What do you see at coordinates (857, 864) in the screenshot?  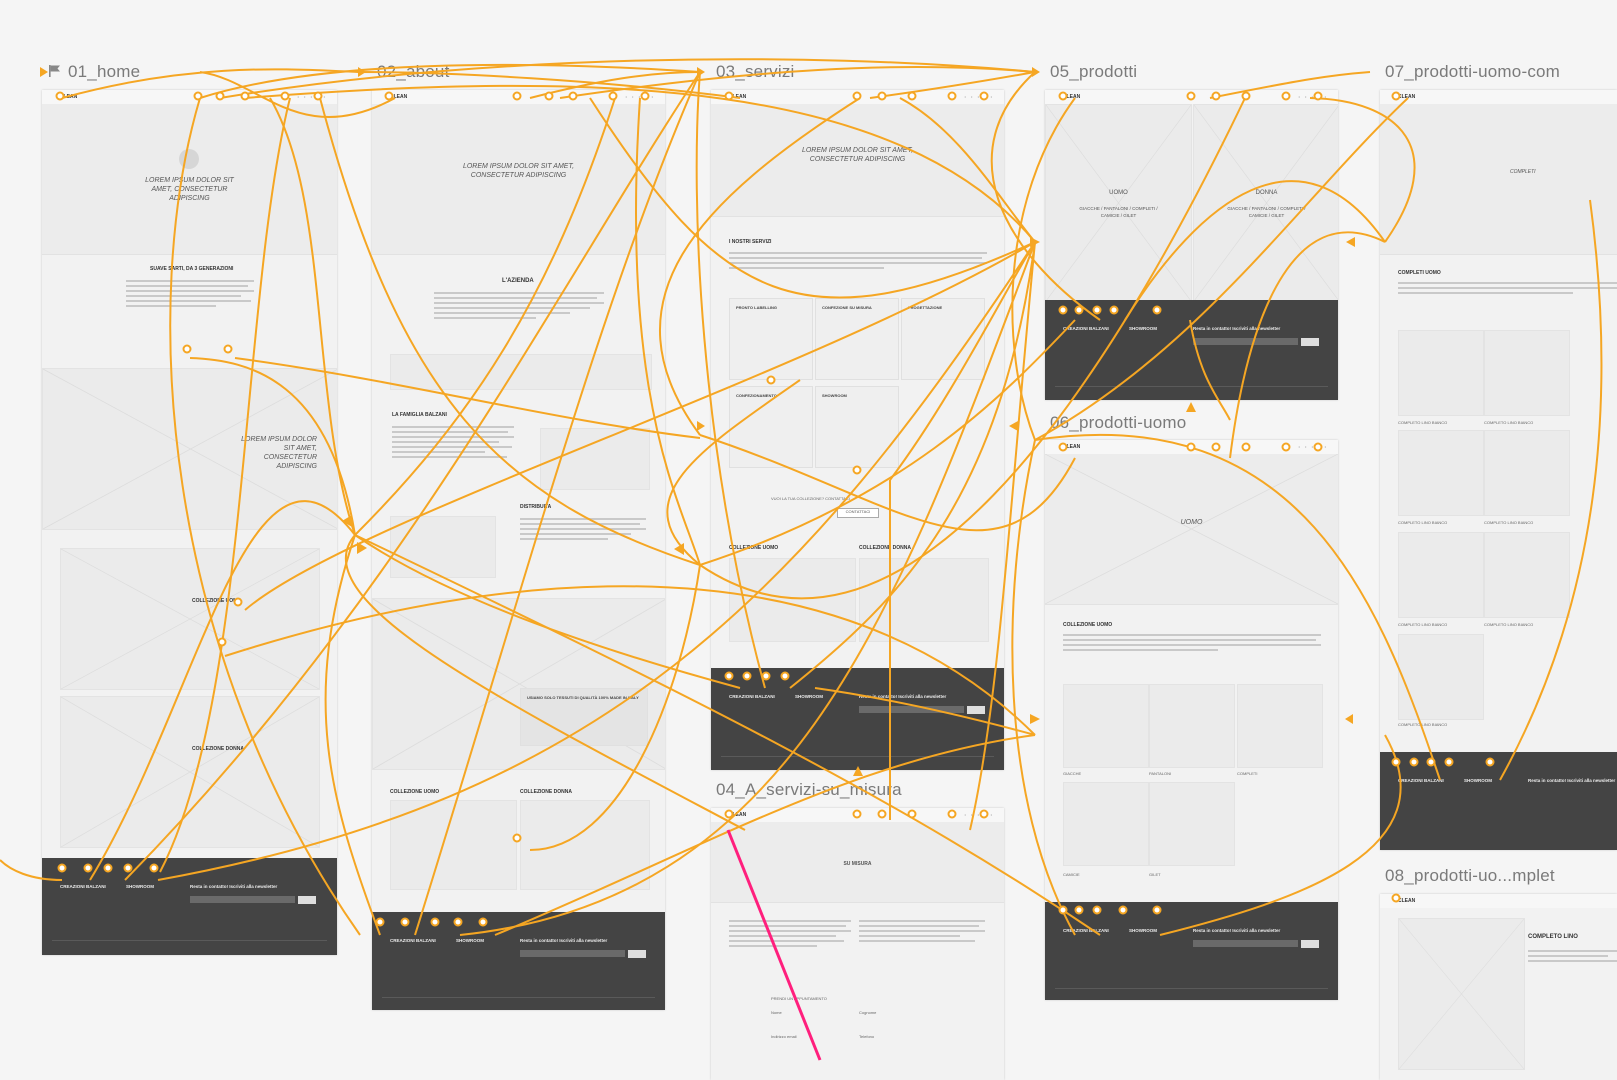 I see `hero-title: SU MISURA` at bounding box center [857, 864].